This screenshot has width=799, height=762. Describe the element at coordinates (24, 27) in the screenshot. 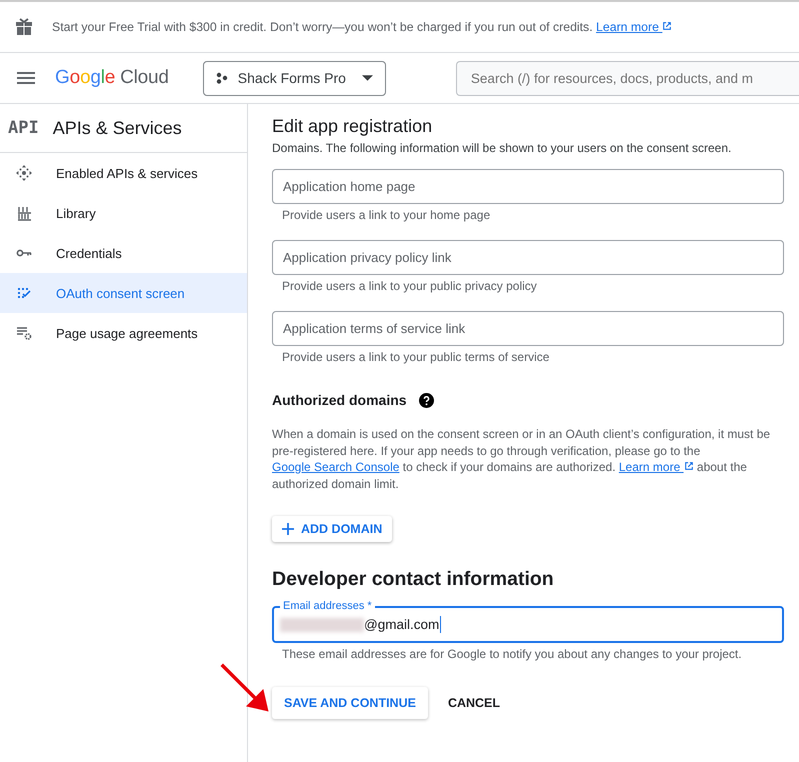

I see `gift-icon` at that location.